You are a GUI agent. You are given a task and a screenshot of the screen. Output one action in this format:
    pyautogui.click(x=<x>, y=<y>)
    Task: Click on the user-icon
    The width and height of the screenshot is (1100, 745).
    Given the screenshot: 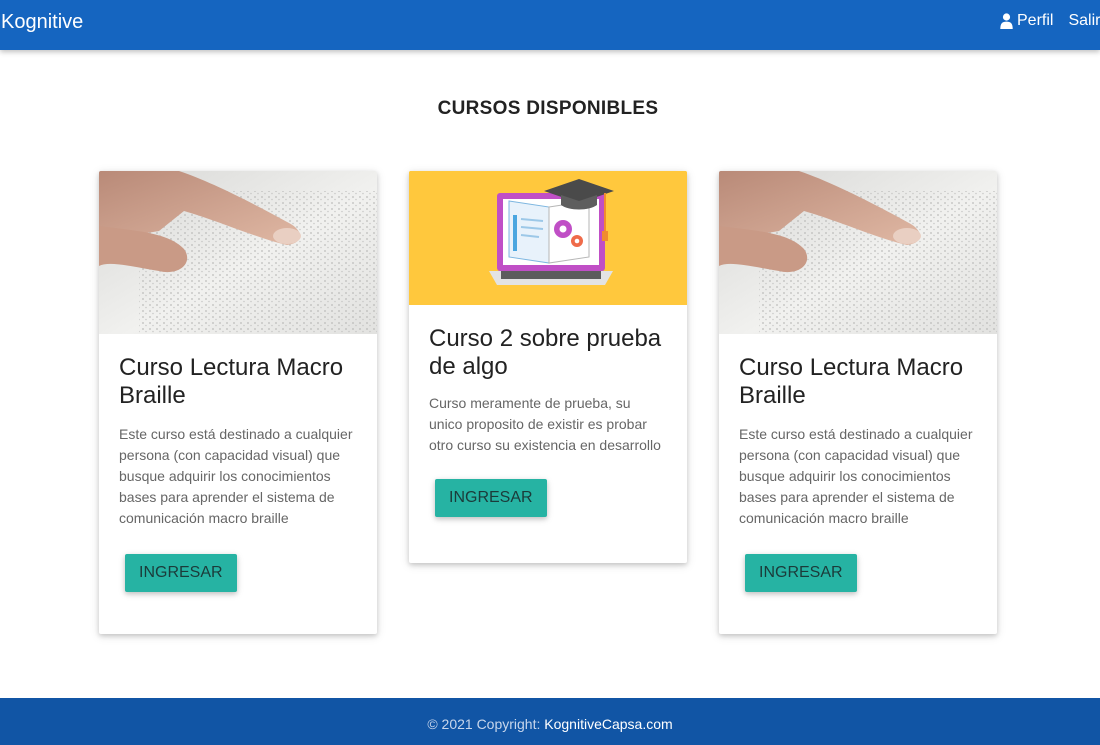 What is the action you would take?
    pyautogui.click(x=1006, y=21)
    